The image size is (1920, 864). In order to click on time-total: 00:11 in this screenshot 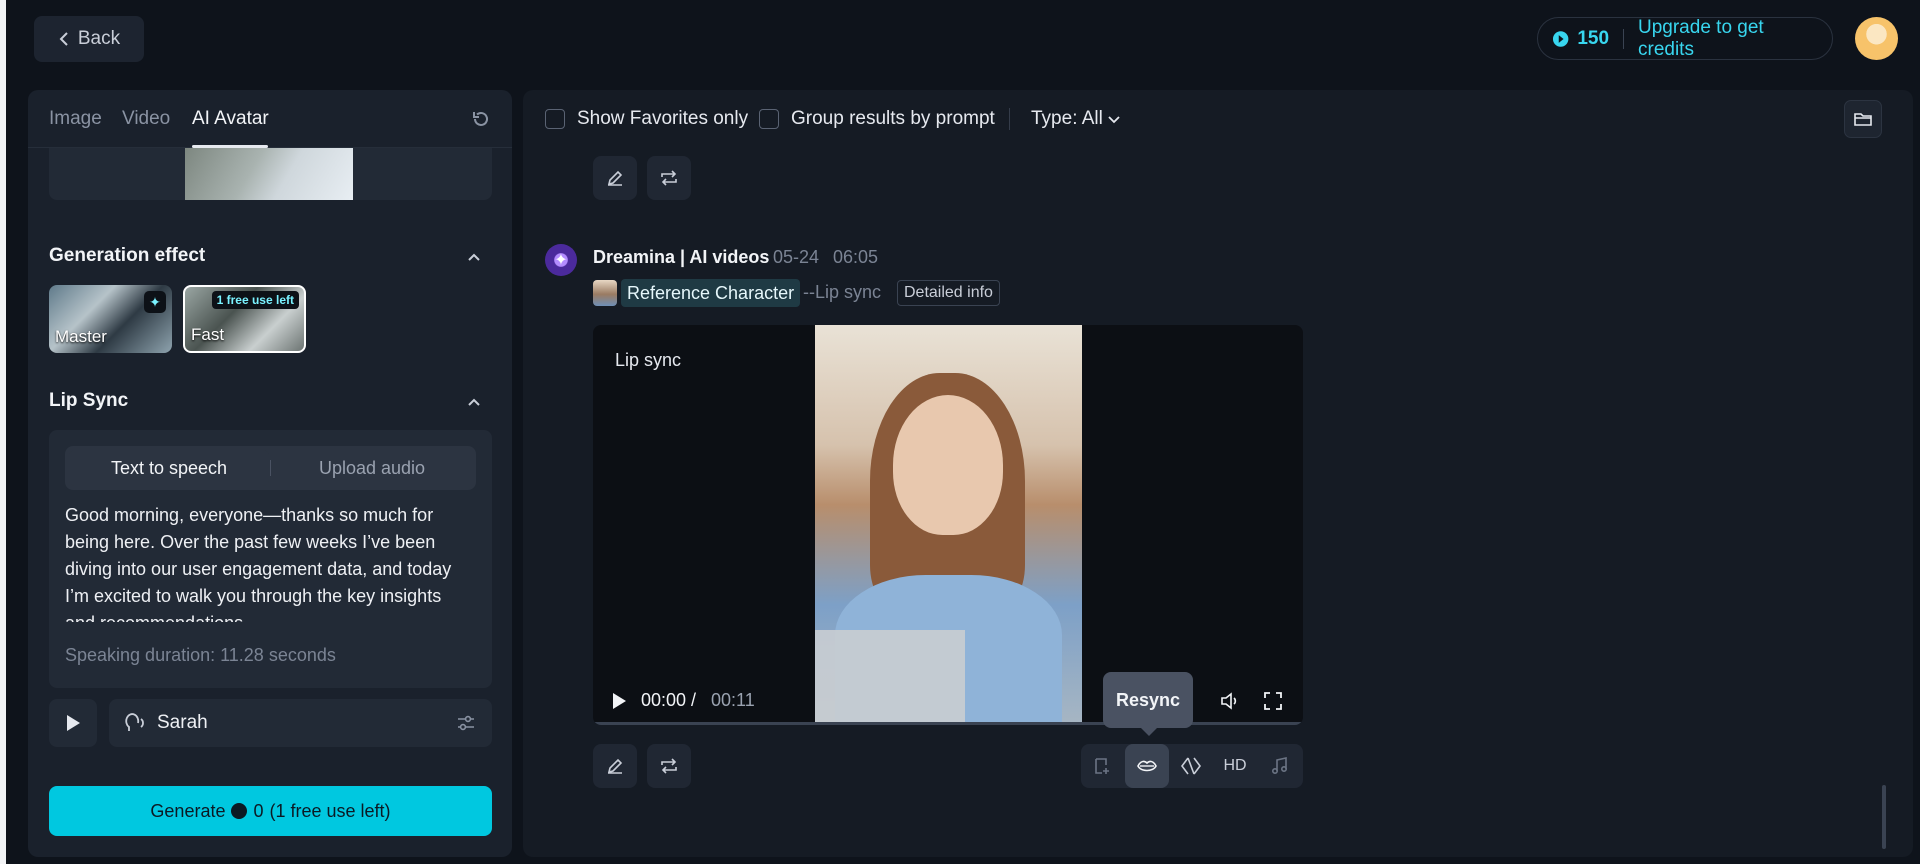, I will do `click(733, 700)`.